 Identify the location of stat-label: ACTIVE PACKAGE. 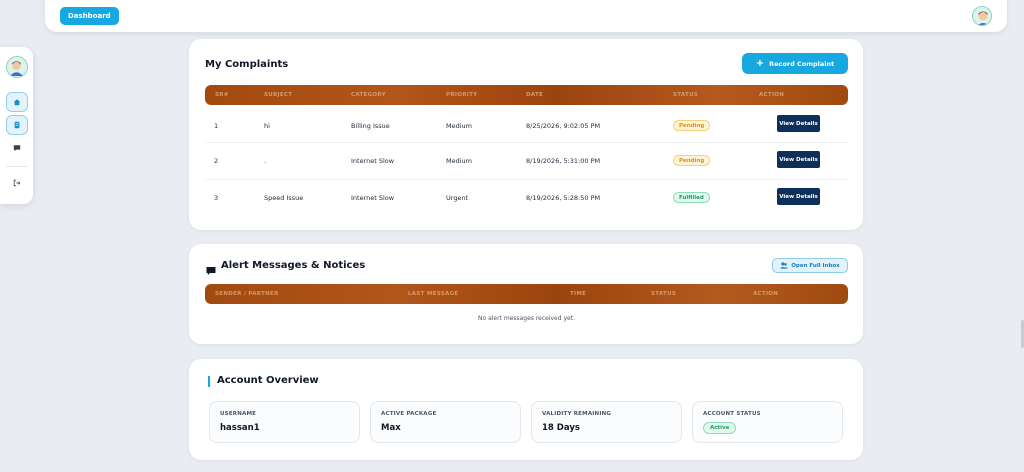
(409, 414).